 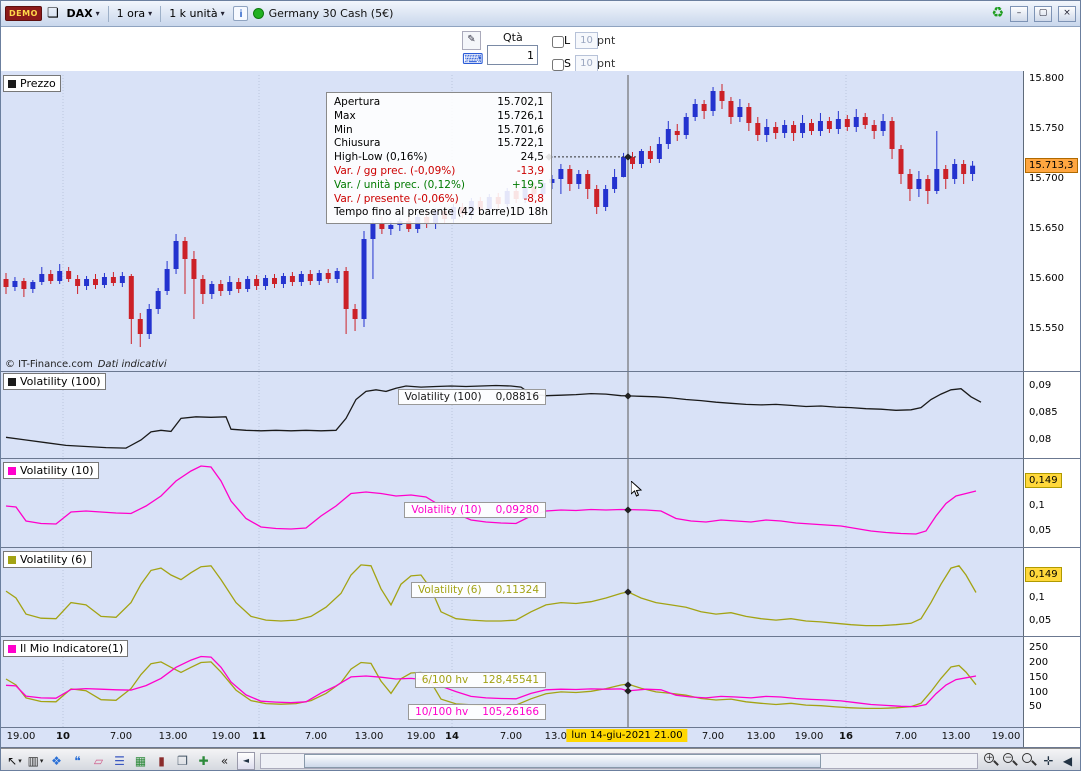 I want to click on detach-window-icon: ❏, so click(x=53, y=13).